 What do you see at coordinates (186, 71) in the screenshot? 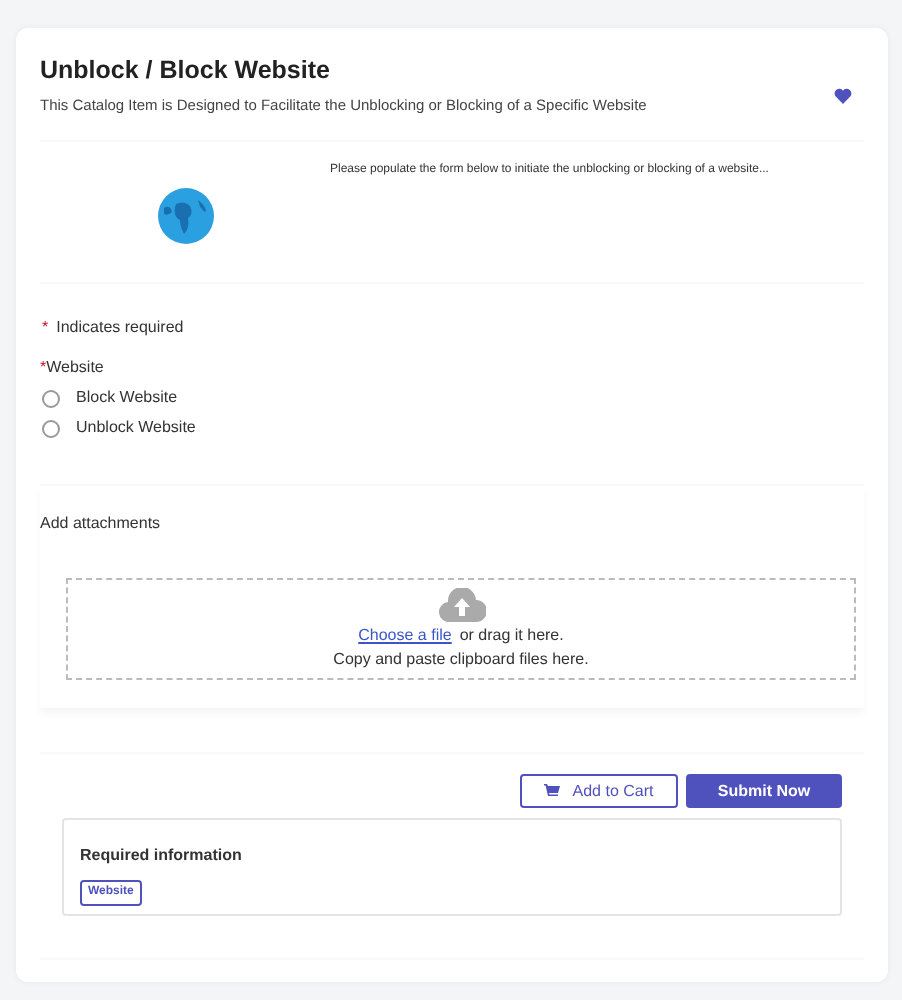
I see `page-title: Unblock / Block Website` at bounding box center [186, 71].